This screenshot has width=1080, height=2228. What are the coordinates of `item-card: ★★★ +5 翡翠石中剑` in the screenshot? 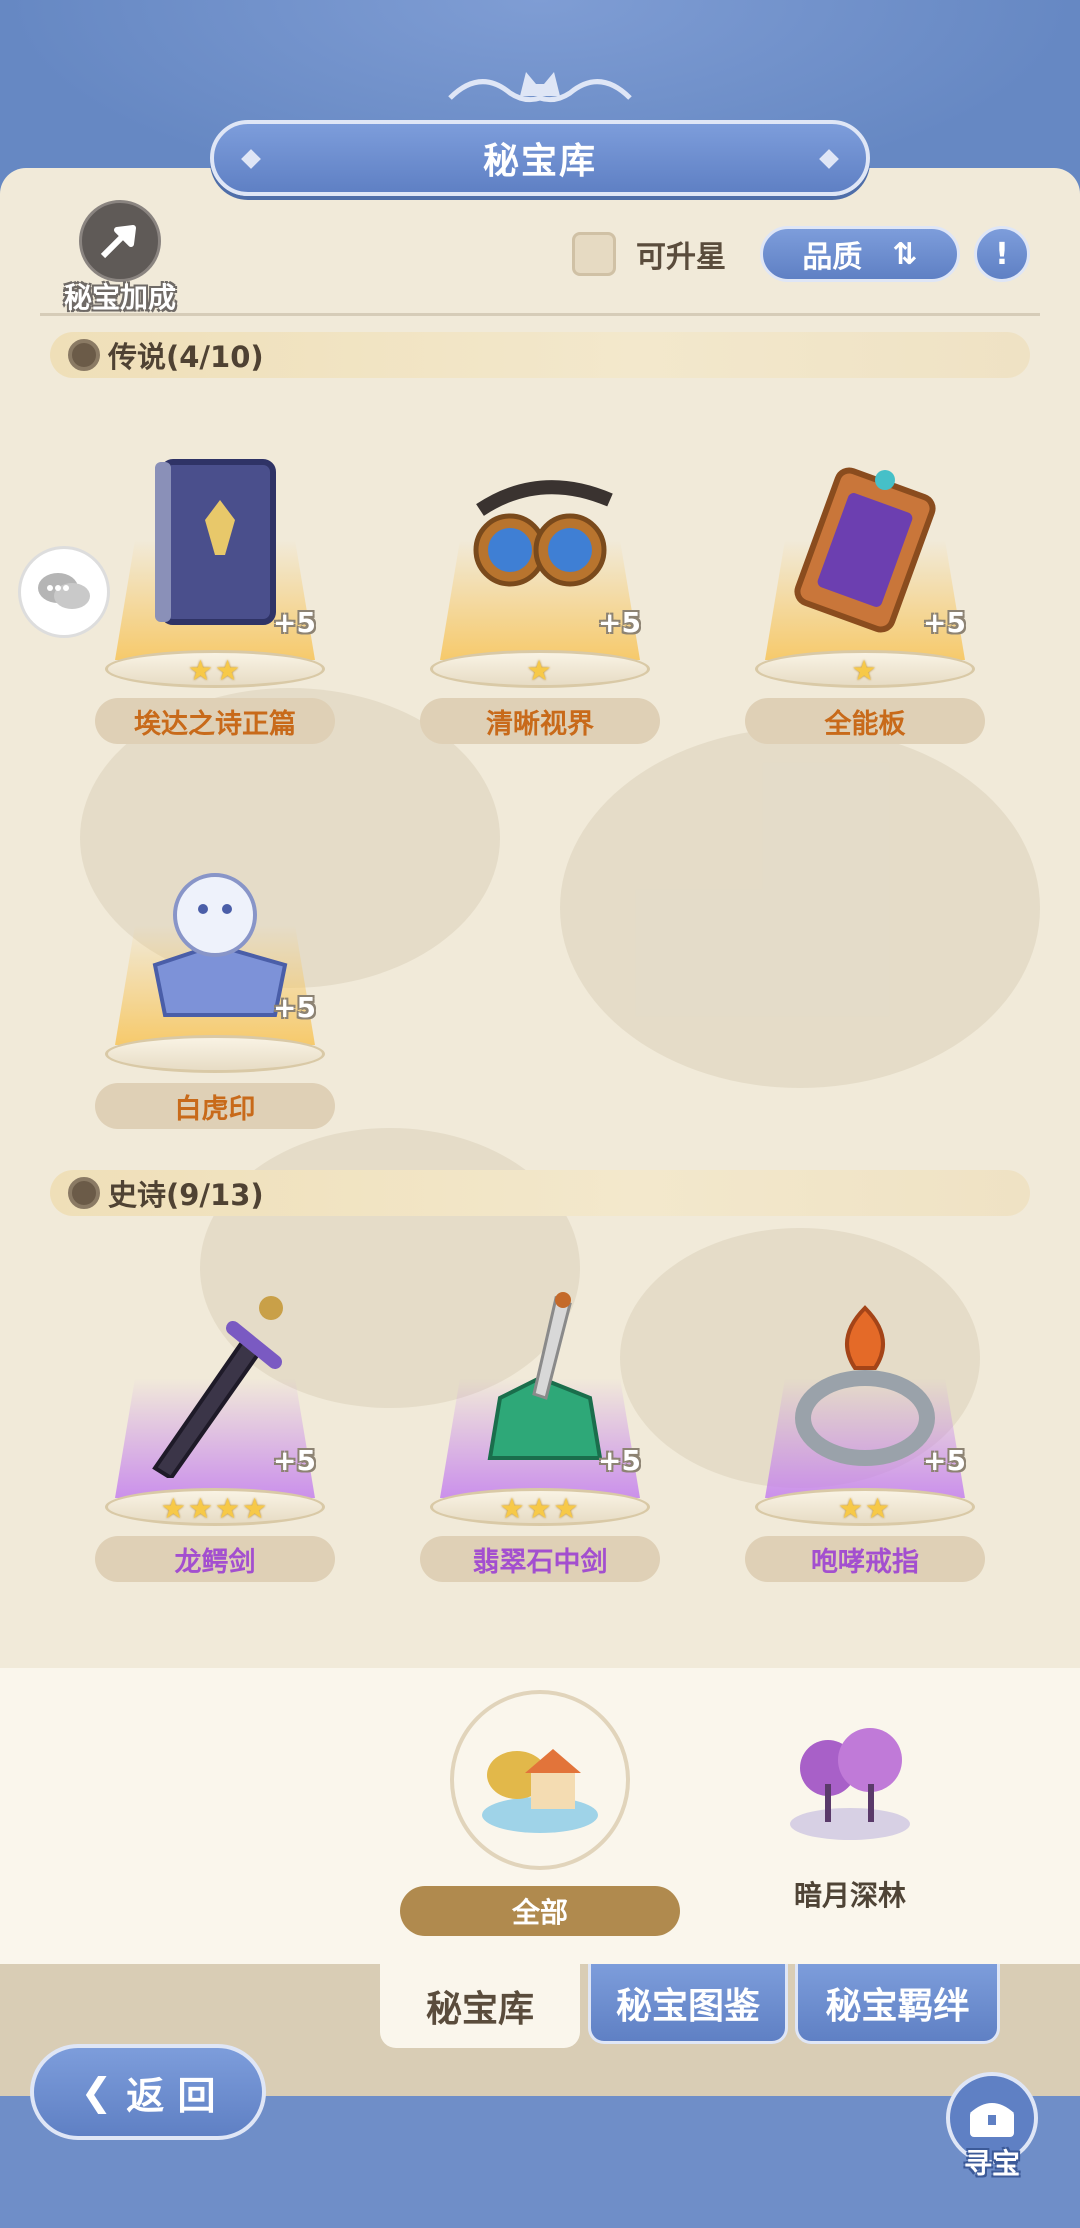 It's located at (540, 1415).